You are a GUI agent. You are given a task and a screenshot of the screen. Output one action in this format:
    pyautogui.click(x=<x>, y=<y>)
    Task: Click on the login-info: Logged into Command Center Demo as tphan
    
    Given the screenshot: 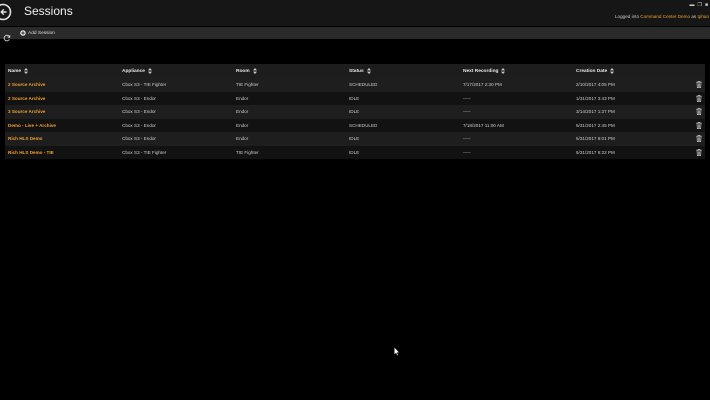 What is the action you would take?
    pyautogui.click(x=662, y=16)
    